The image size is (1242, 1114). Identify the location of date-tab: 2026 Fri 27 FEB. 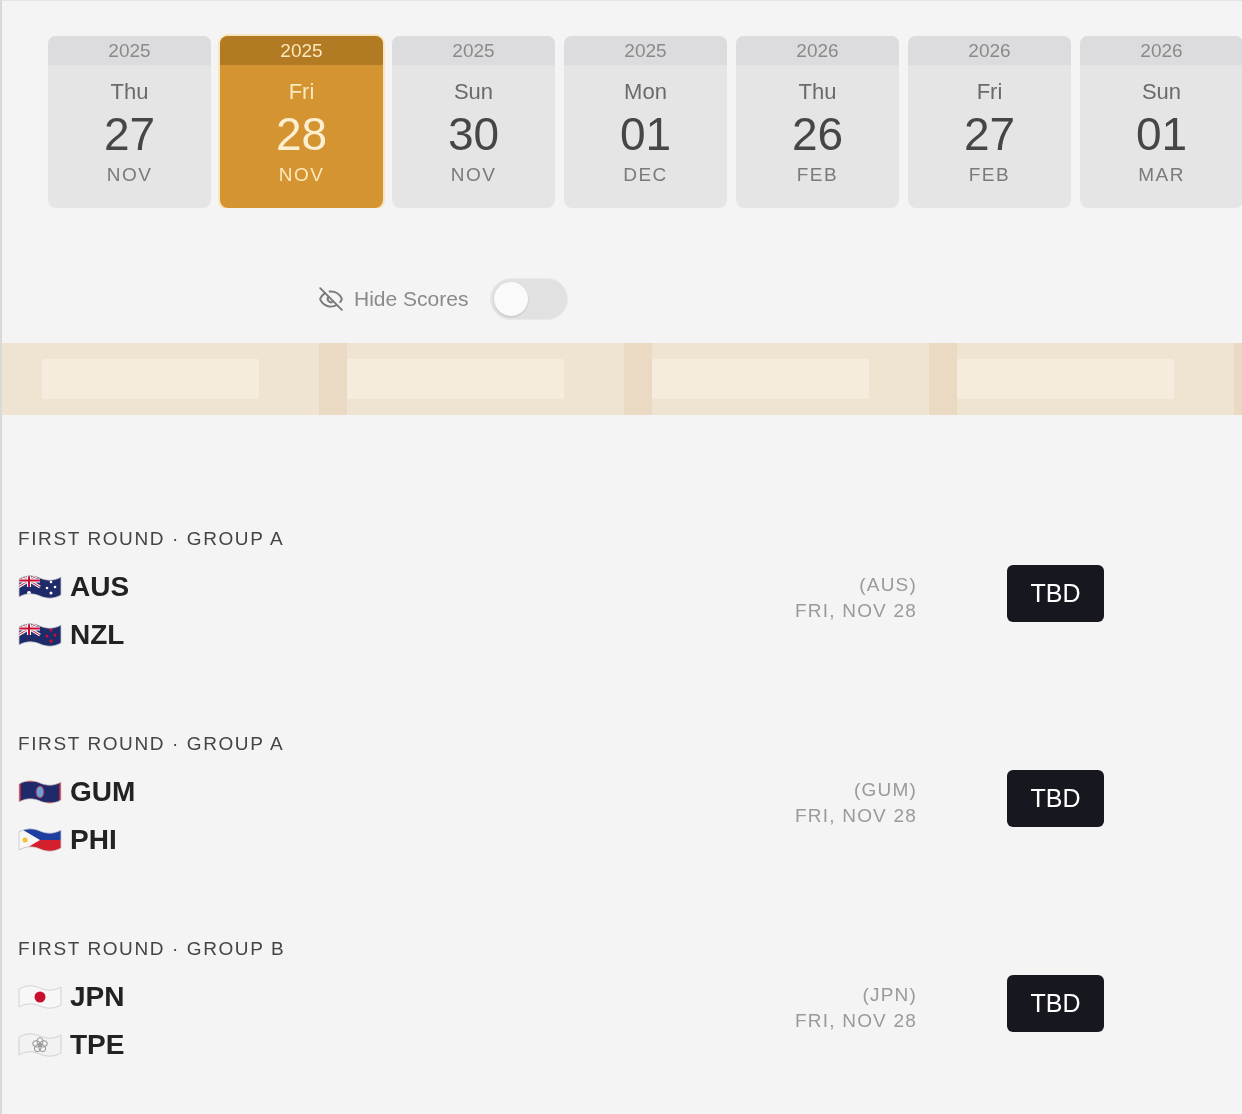
(989, 122).